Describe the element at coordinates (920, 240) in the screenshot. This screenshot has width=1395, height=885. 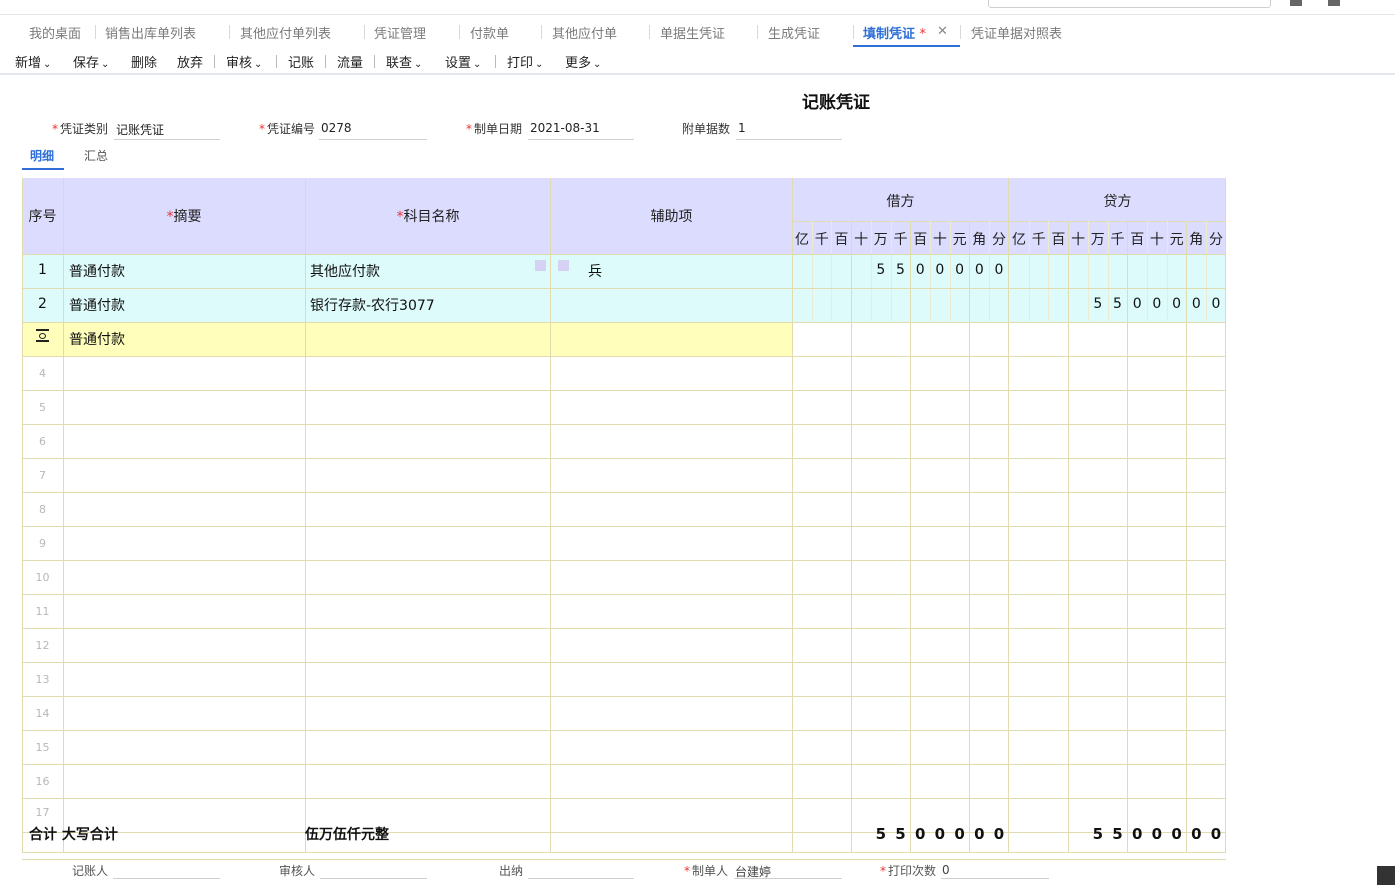
I see `unit-label: 百` at that location.